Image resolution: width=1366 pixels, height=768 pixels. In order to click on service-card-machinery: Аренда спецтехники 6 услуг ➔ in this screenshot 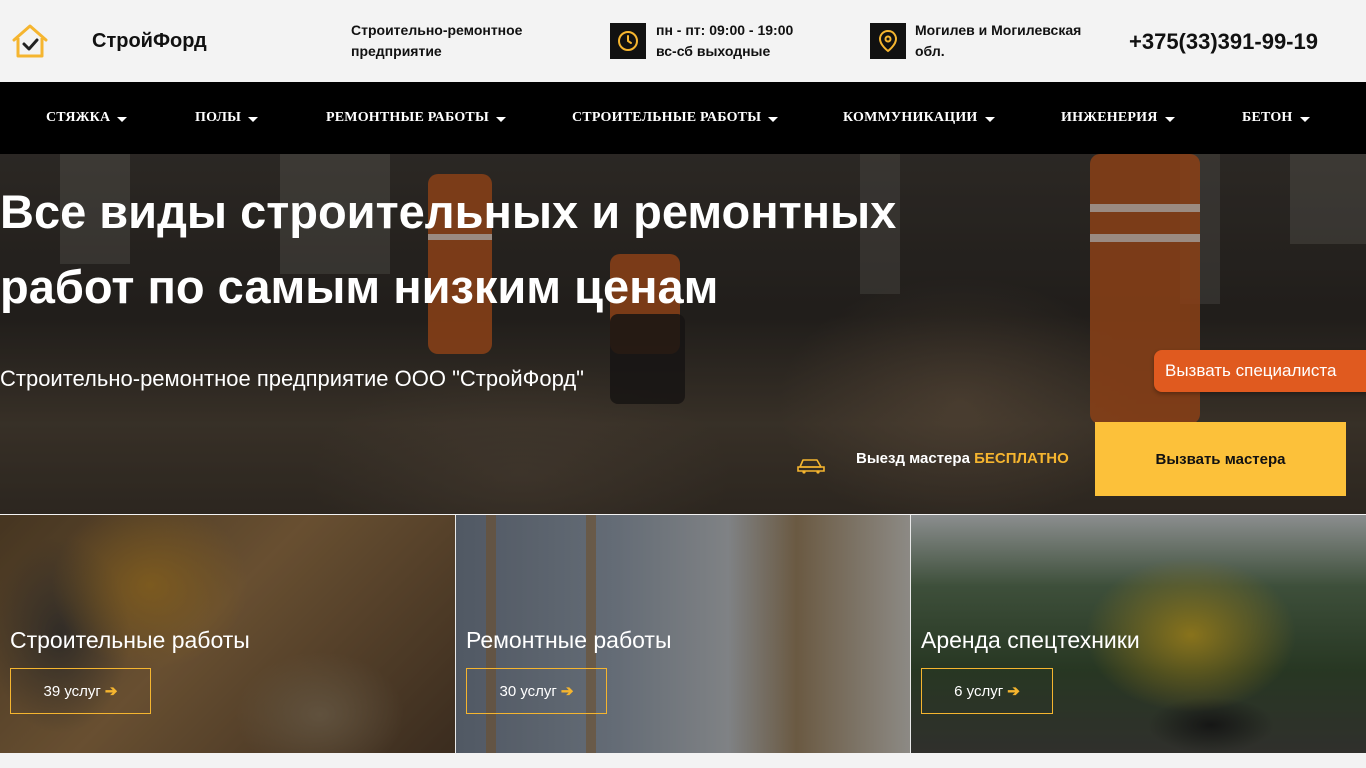, I will do `click(1138, 634)`.